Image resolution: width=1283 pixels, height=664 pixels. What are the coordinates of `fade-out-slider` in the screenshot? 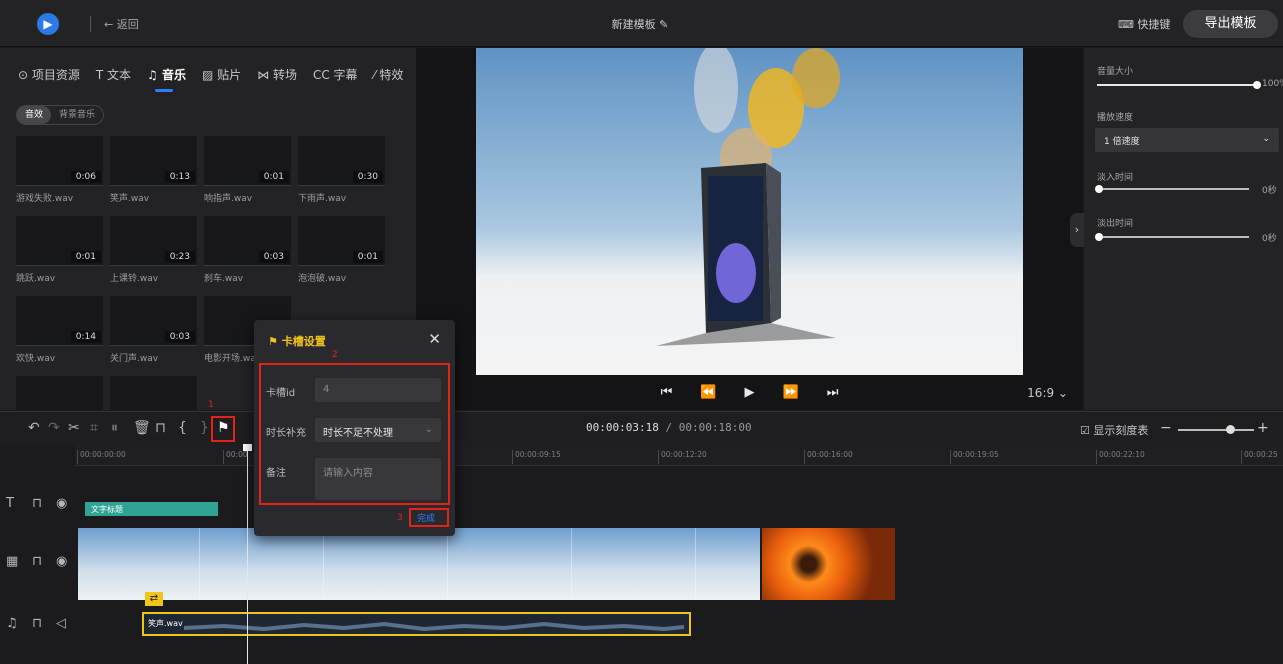 It's located at (1172, 237).